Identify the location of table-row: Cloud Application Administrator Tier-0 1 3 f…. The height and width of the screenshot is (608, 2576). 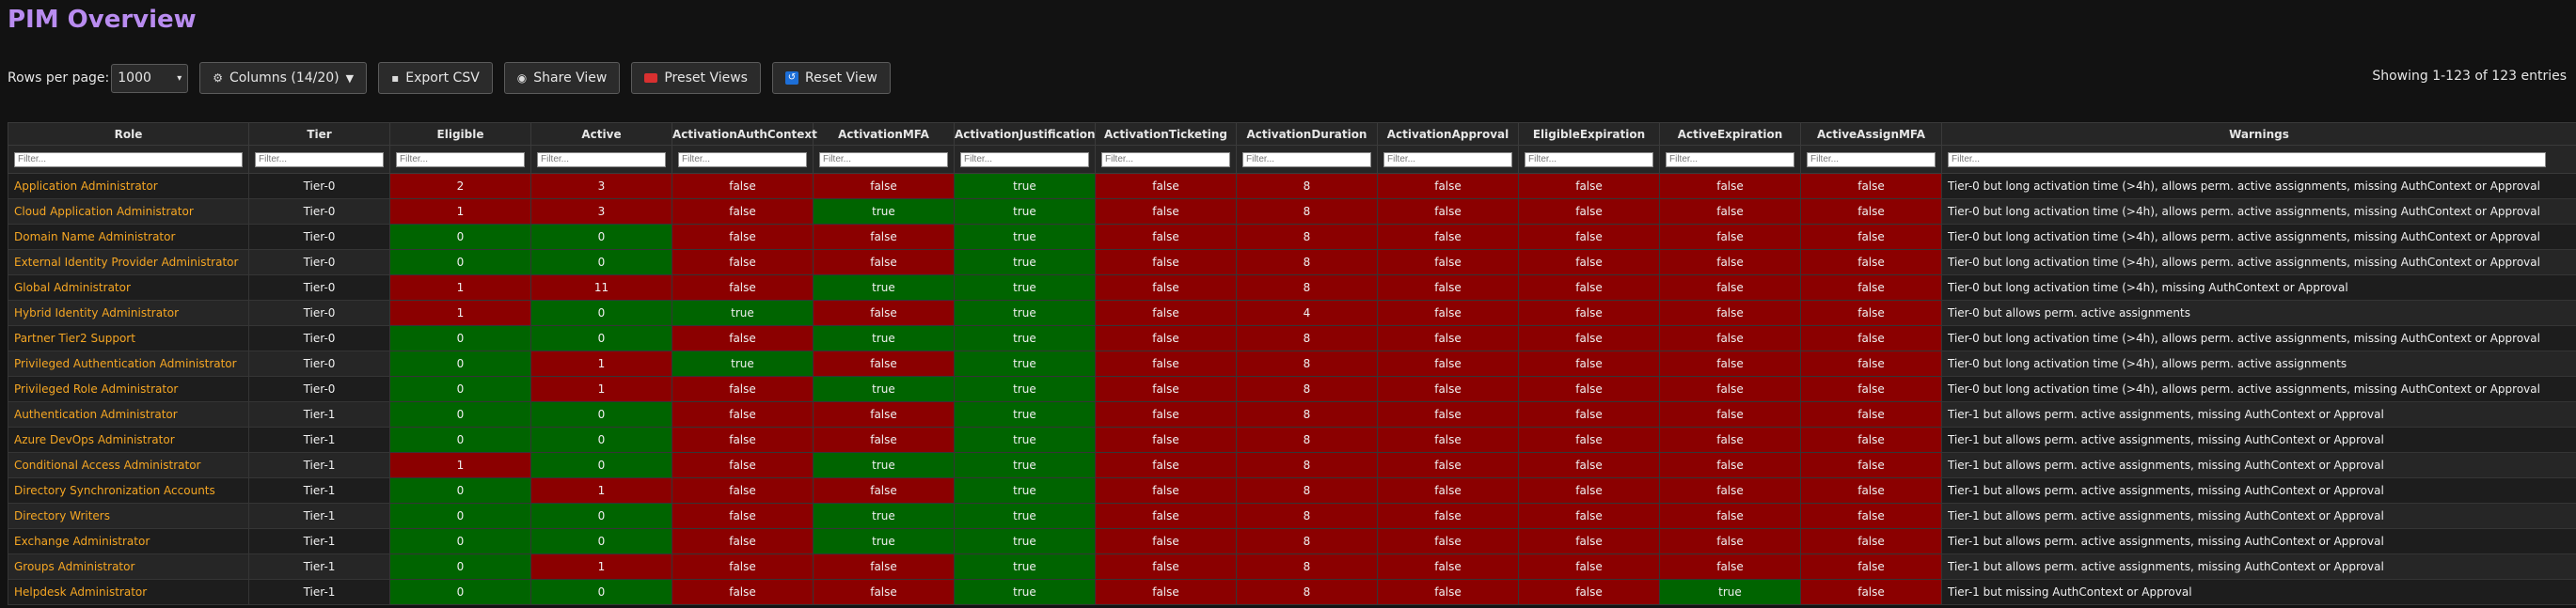
(1292, 211).